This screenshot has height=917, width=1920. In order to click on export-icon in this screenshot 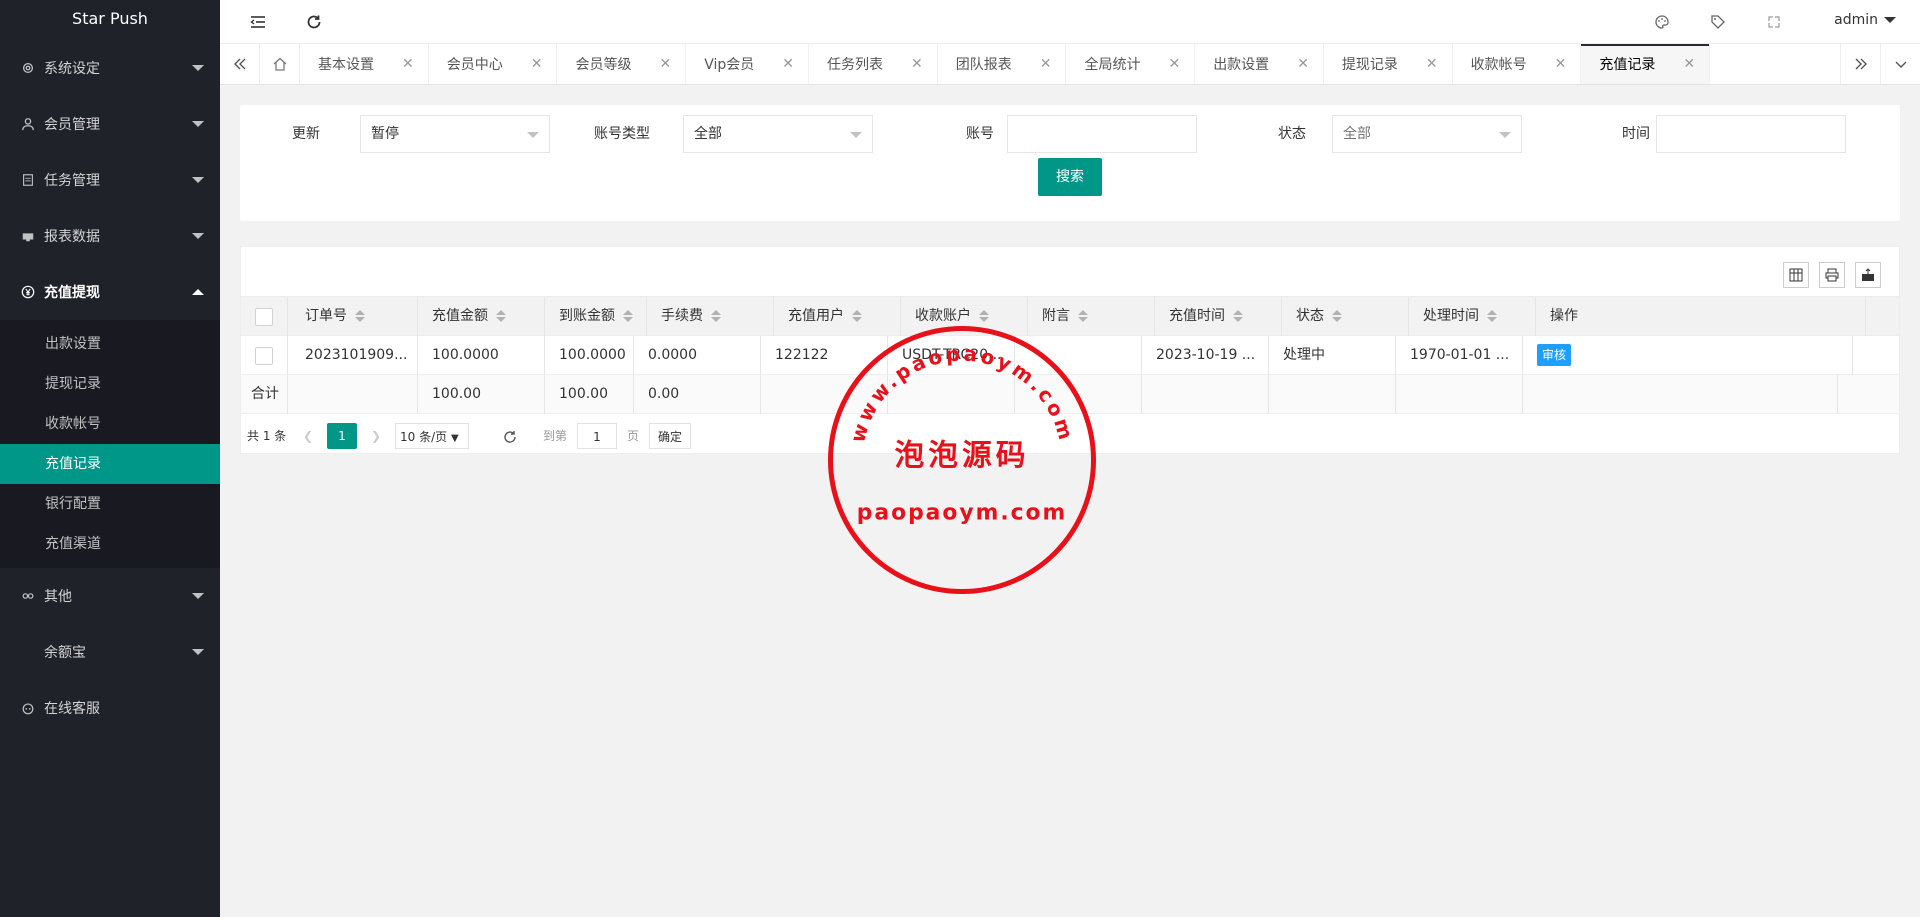, I will do `click(1868, 275)`.